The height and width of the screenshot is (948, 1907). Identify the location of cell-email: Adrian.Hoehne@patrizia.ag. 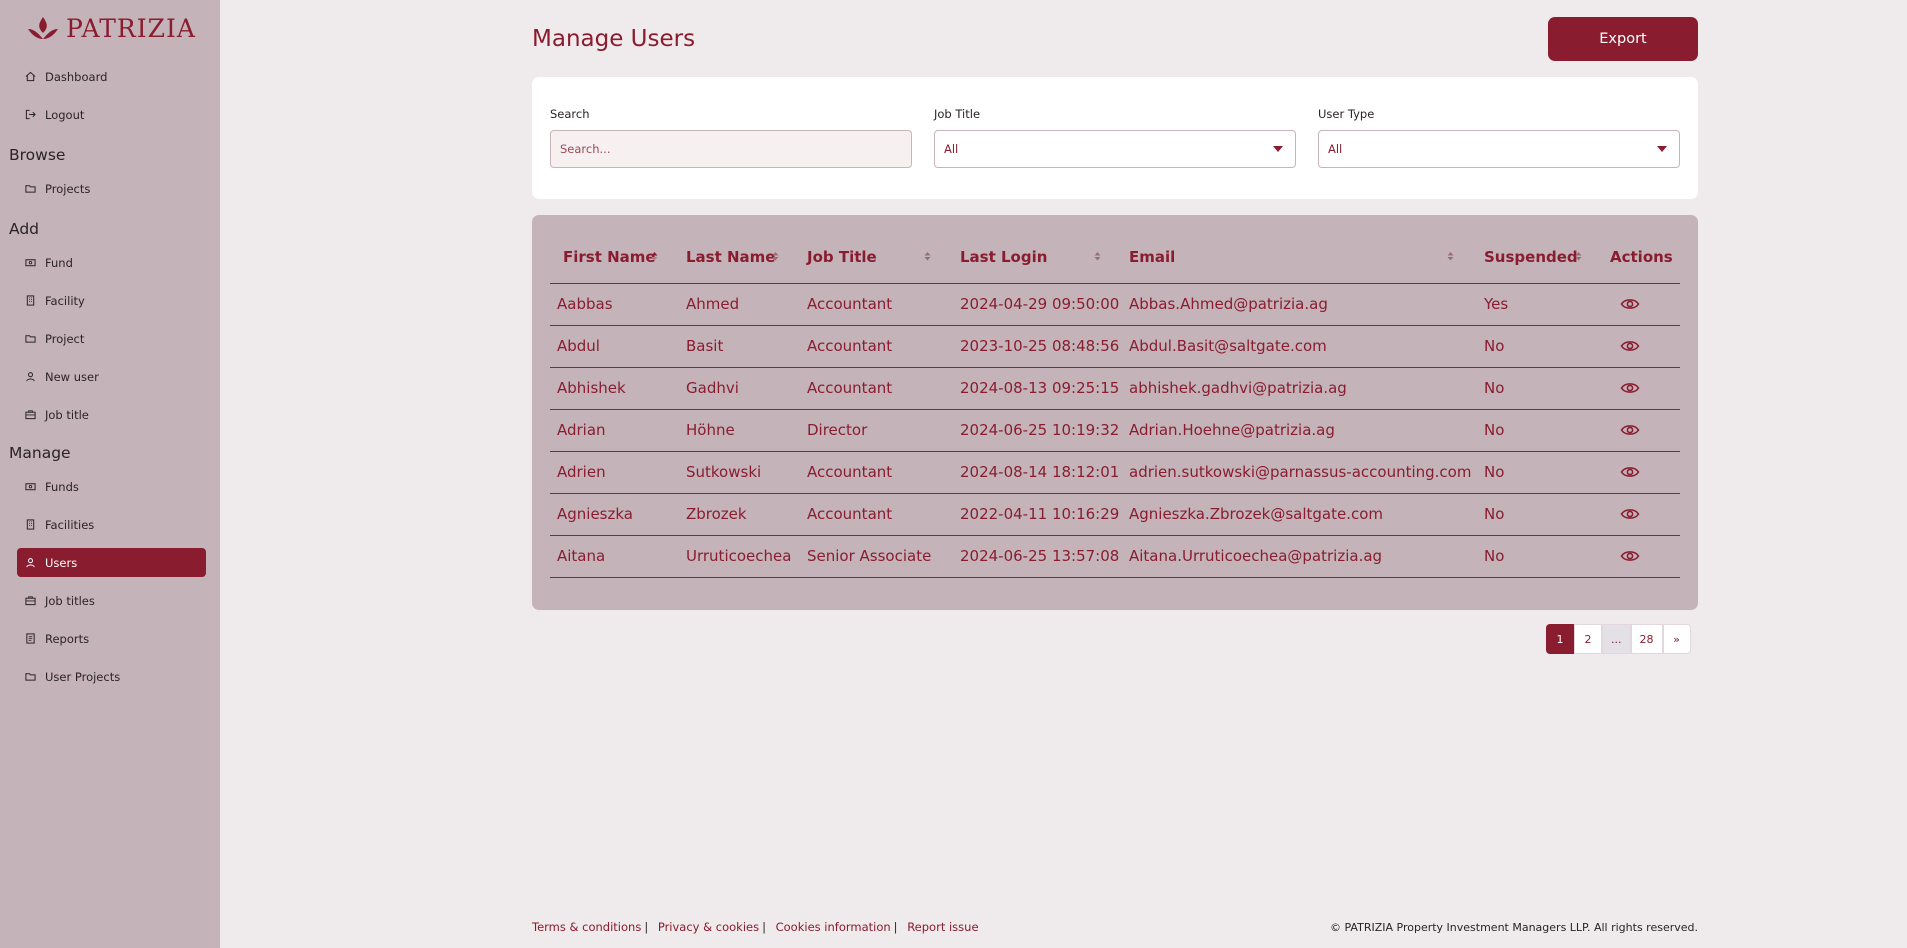
(1232, 430).